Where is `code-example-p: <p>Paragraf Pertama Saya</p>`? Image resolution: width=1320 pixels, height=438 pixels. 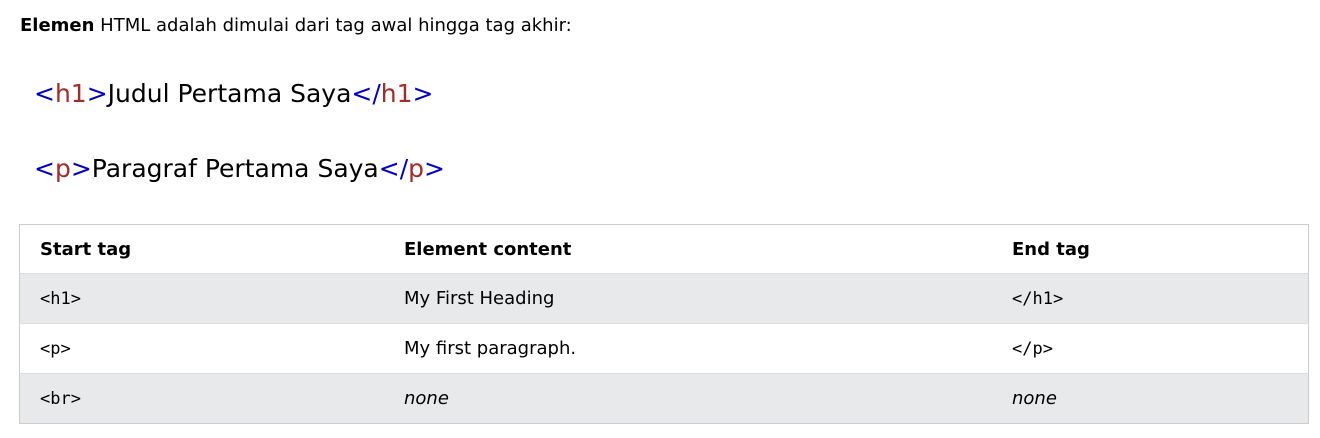
code-example-p: <p>Paragraf Pertama Saya</p> is located at coordinates (239, 169).